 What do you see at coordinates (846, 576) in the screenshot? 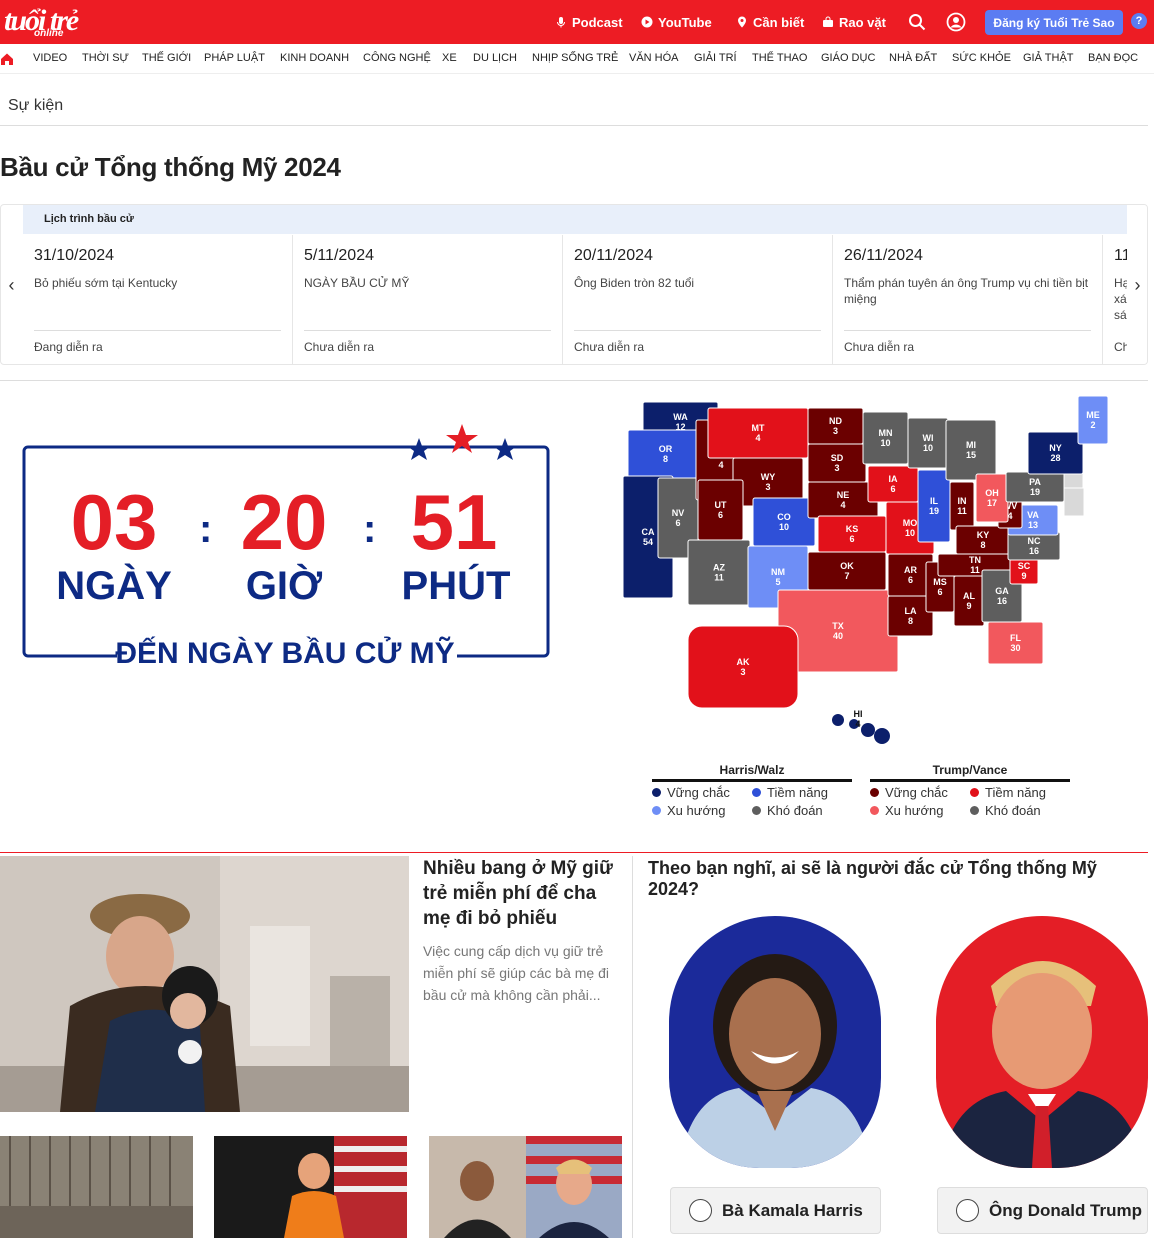
I see `state-electoral-votes-label: 7` at bounding box center [846, 576].